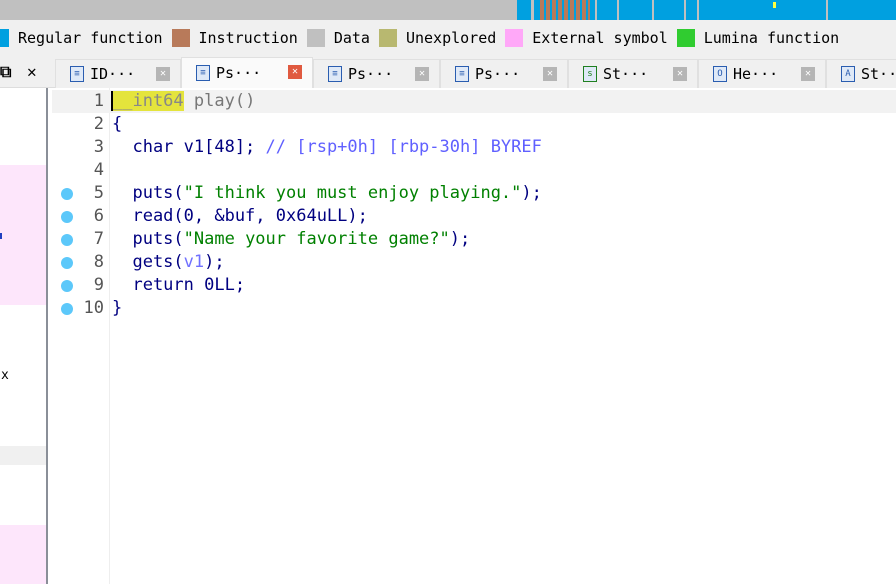 The image size is (896, 584). I want to click on legend-label: External symbol, so click(600, 38).